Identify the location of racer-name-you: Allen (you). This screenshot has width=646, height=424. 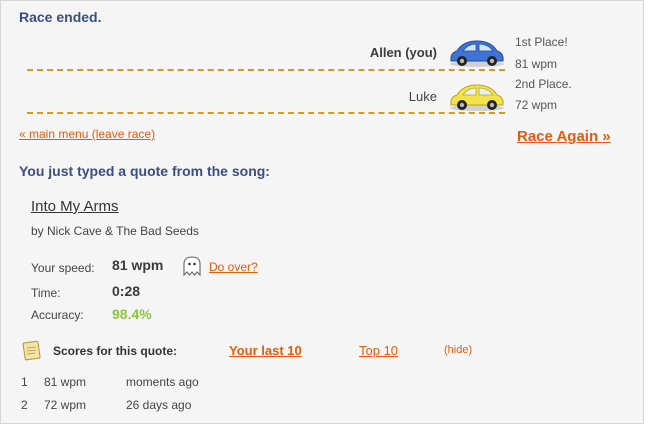
(403, 52).